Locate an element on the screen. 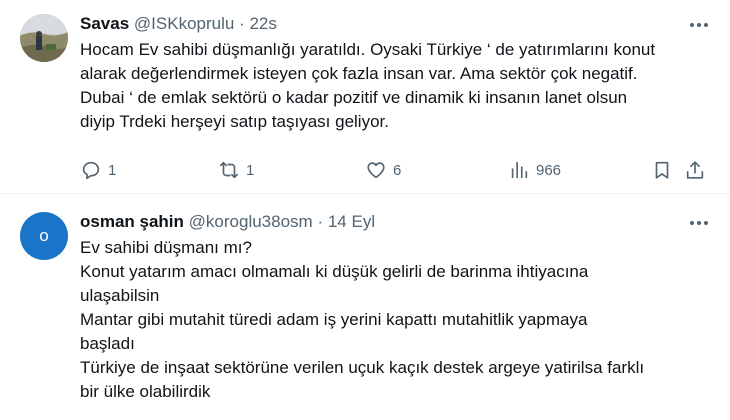  avatar-savas is located at coordinates (44, 38).